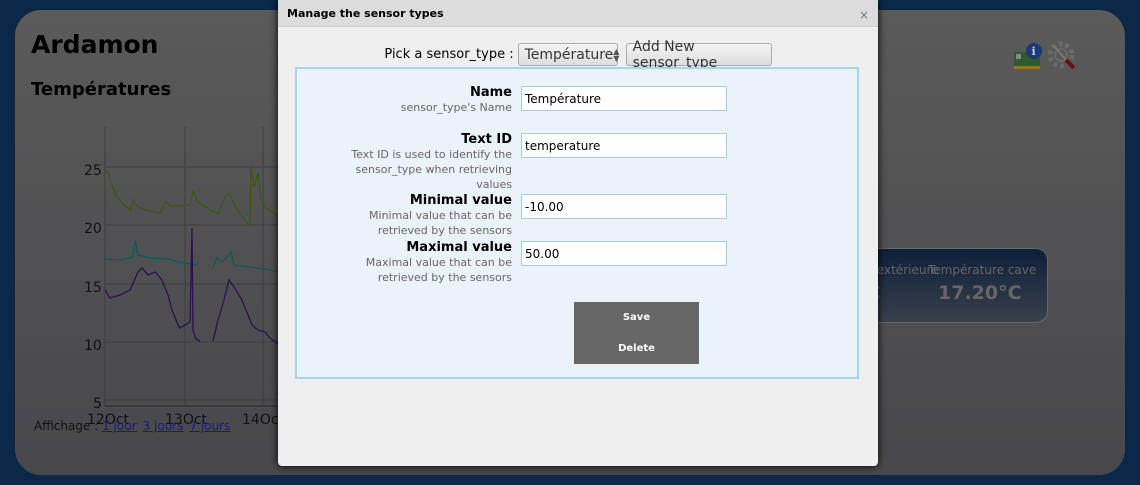 The image size is (1140, 485). Describe the element at coordinates (449, 54) in the screenshot. I see `pick-sensor-type-label: Pick a sensor_type :` at that location.